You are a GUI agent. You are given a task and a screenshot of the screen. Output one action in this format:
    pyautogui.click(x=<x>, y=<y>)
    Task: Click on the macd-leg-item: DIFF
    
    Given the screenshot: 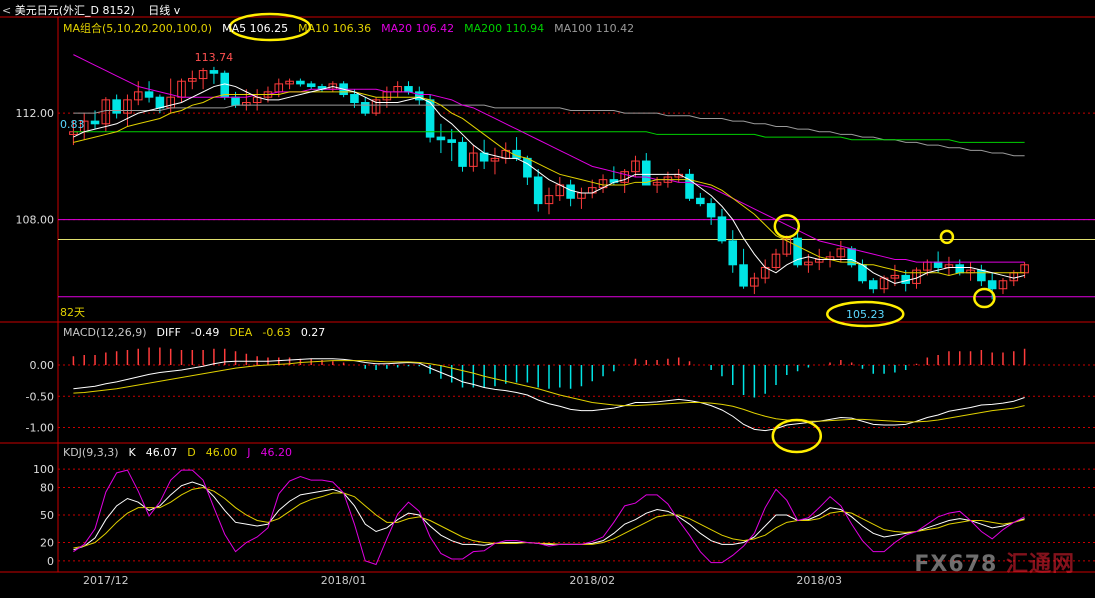 What is the action you would take?
    pyautogui.click(x=168, y=332)
    